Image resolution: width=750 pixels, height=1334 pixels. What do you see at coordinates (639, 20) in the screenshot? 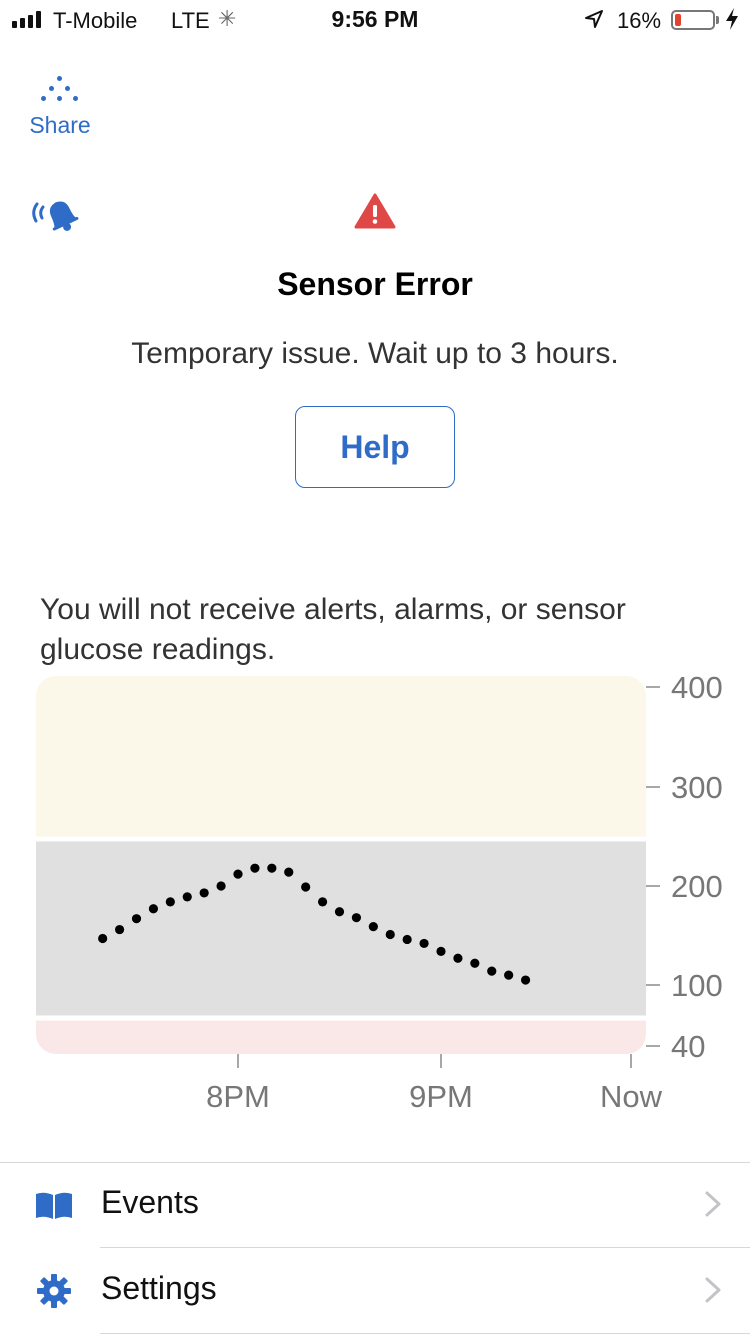
I see `battery-percent: 16%` at bounding box center [639, 20].